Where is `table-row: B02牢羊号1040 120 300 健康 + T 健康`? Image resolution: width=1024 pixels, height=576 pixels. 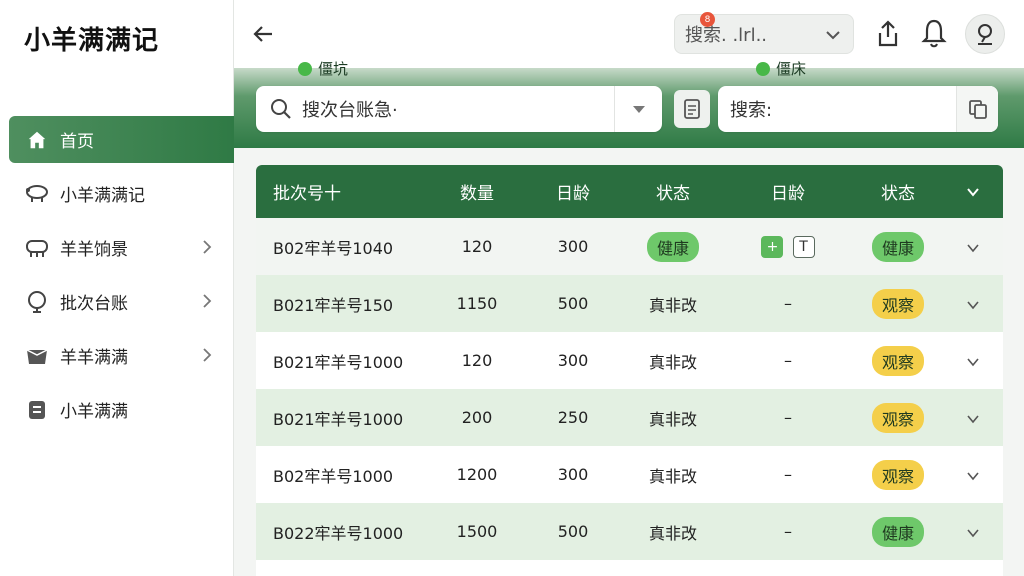 table-row: B02牢羊号1040 120 300 健康 + T 健康 is located at coordinates (629, 246).